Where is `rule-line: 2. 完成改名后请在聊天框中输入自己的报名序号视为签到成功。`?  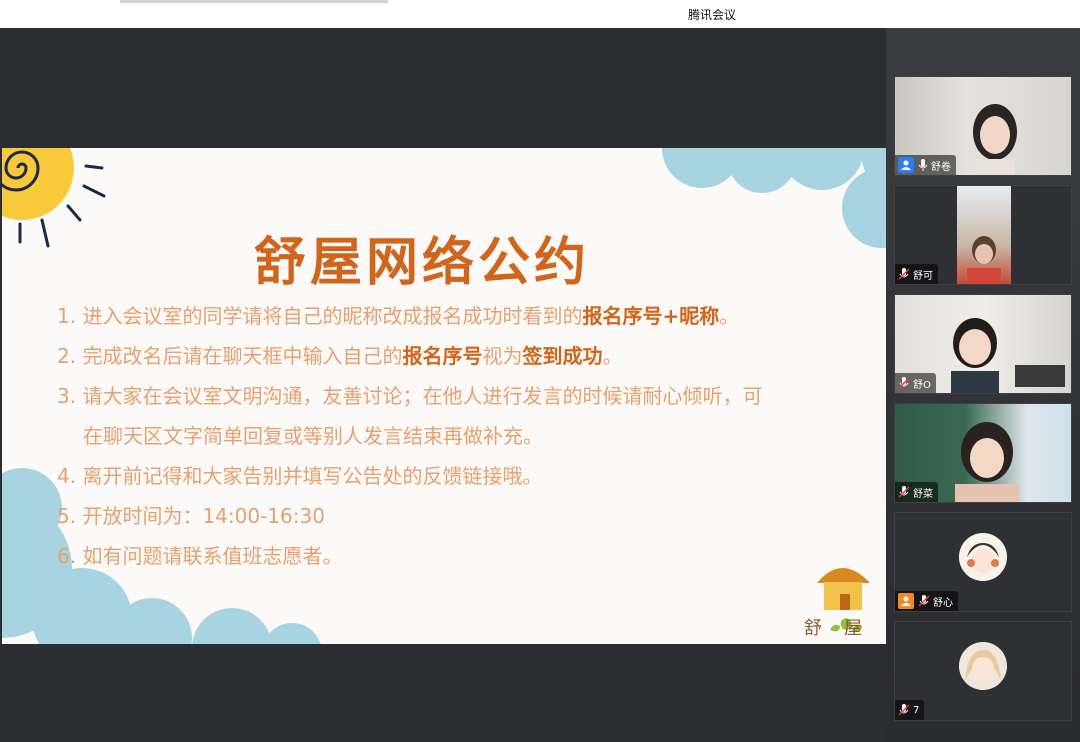
rule-line: 2. 完成改名后请在聊天框中输入自己的报名序号视为签到成功。 is located at coordinates (457, 356).